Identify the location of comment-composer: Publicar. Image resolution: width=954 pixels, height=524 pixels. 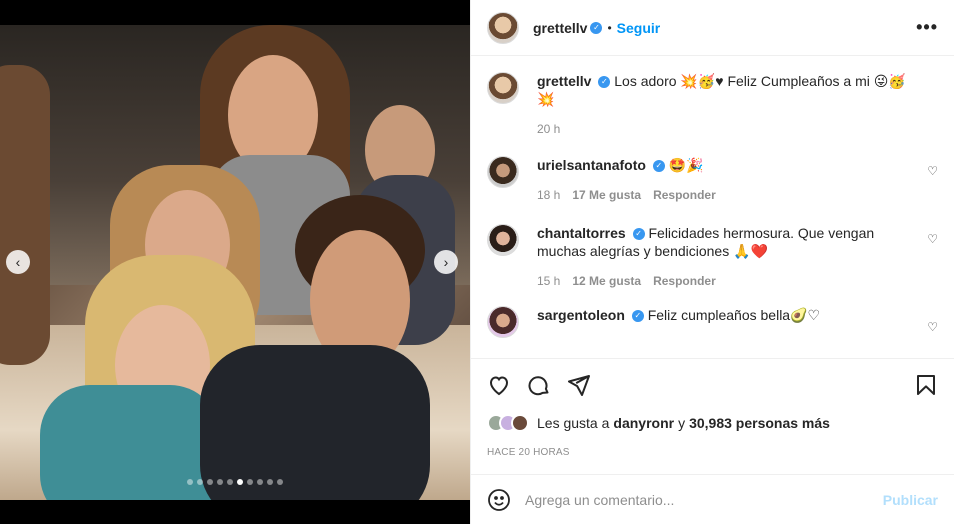
(712, 499).